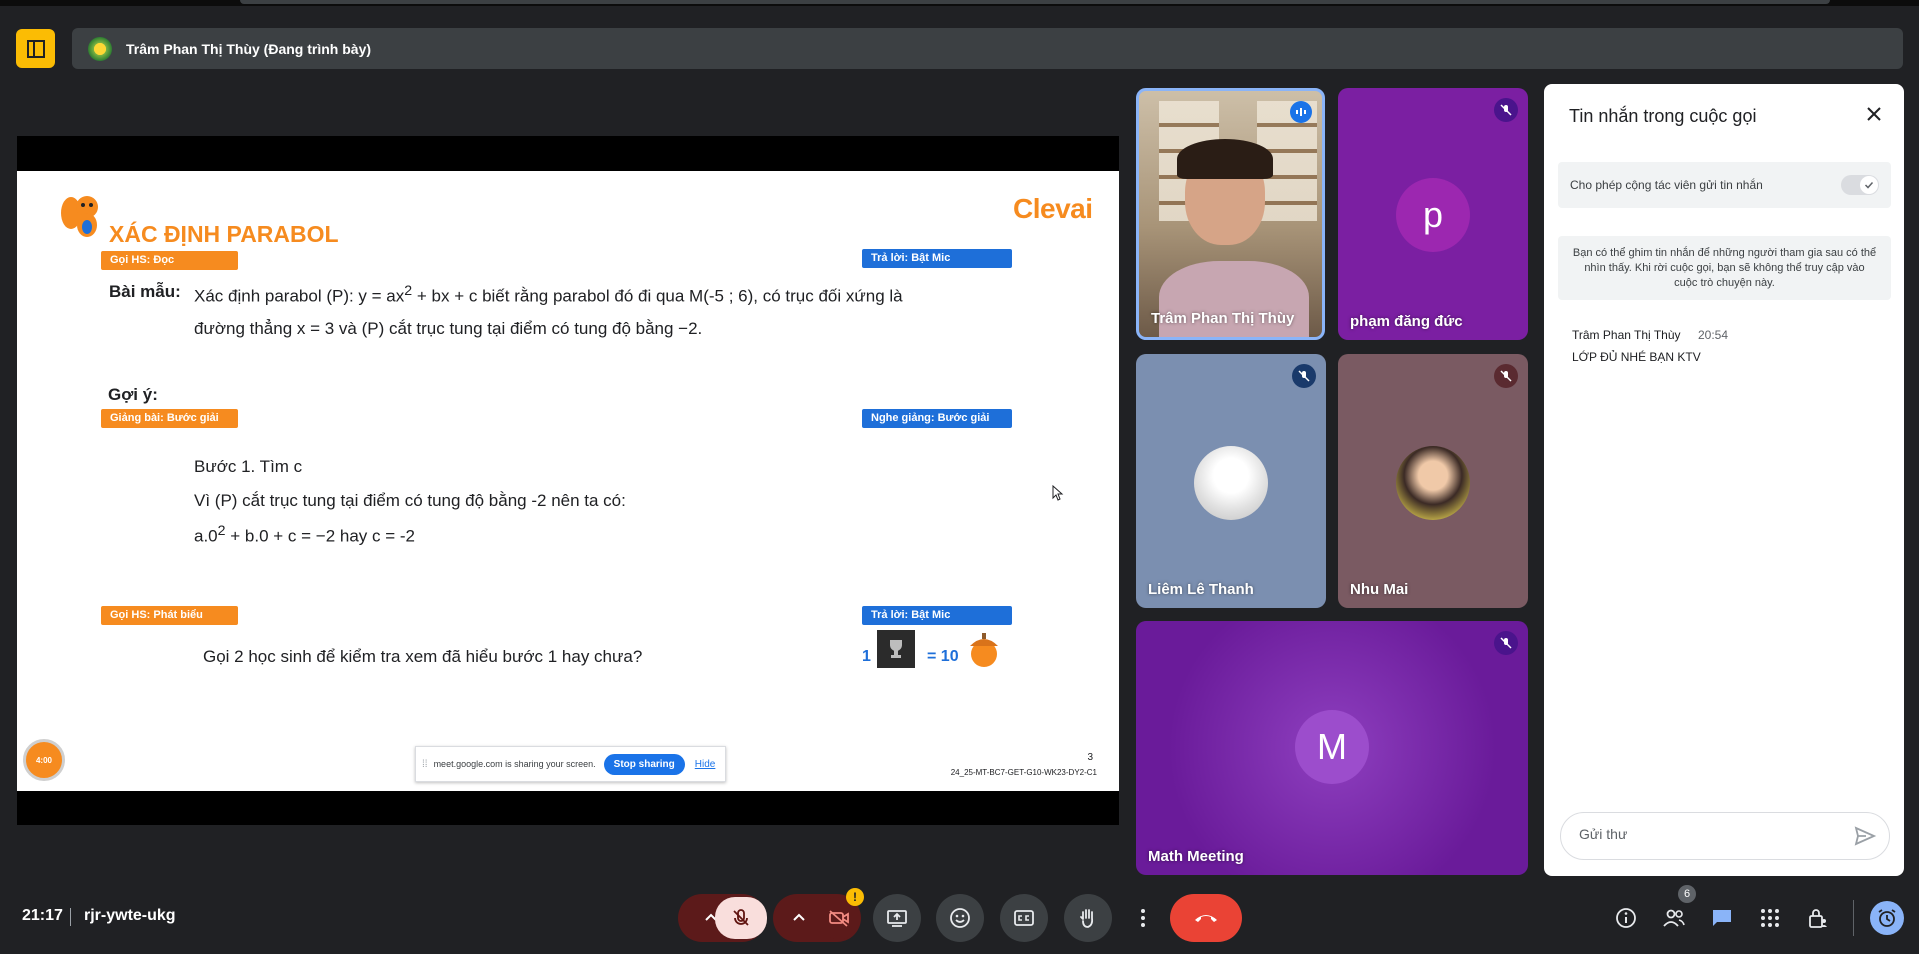 Image resolution: width=1919 pixels, height=954 pixels. I want to click on allow-messages-row: Cho phép cộng tác viên gửi tin nhắn, so click(1724, 185).